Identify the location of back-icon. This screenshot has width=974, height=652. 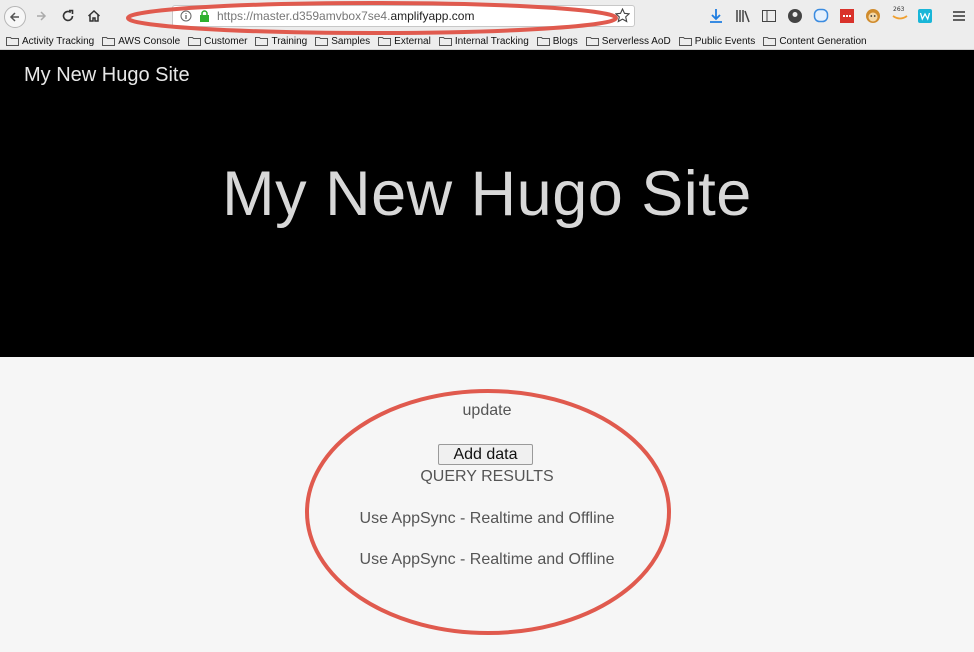
(14, 17).